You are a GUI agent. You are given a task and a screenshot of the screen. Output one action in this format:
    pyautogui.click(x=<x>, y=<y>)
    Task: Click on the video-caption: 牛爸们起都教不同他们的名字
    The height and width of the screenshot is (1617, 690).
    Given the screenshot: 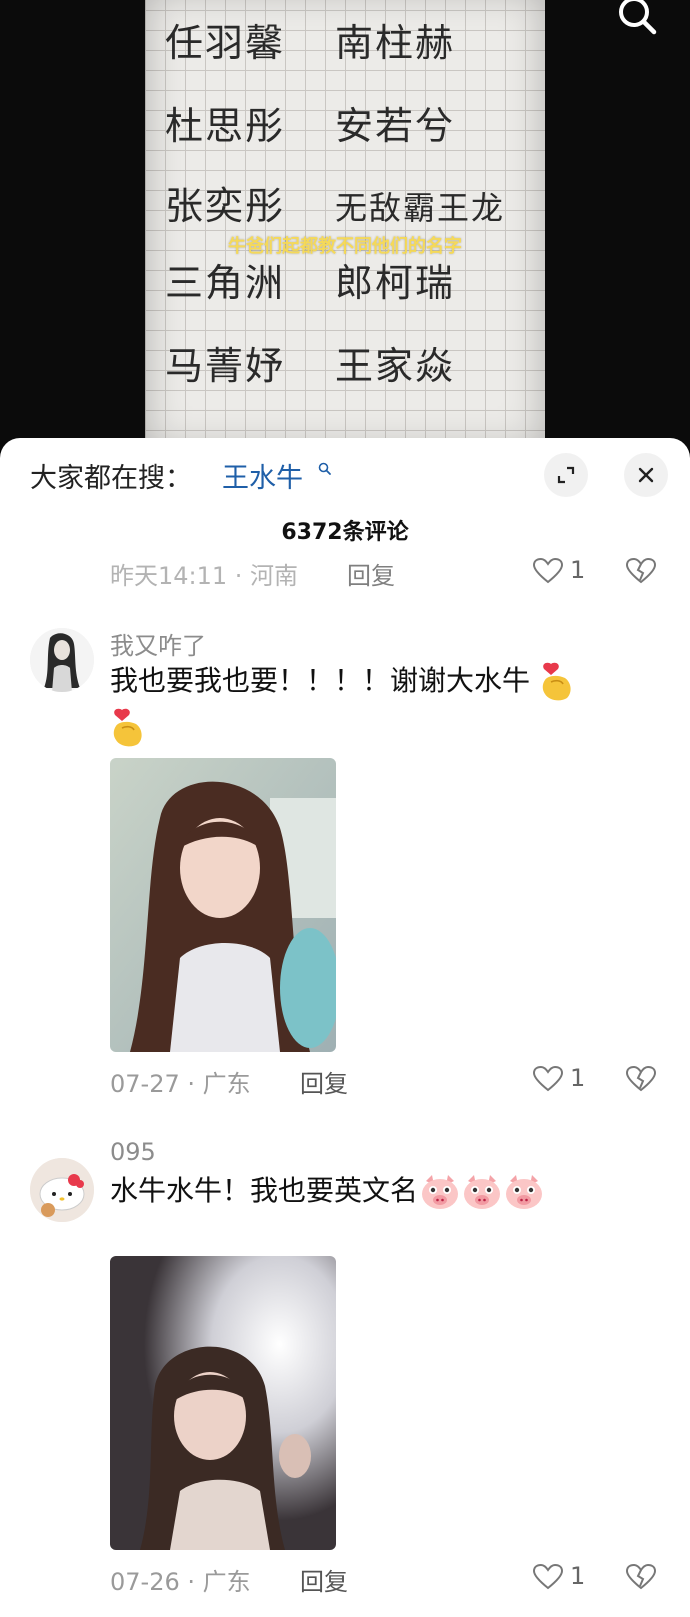 What is the action you would take?
    pyautogui.click(x=345, y=246)
    